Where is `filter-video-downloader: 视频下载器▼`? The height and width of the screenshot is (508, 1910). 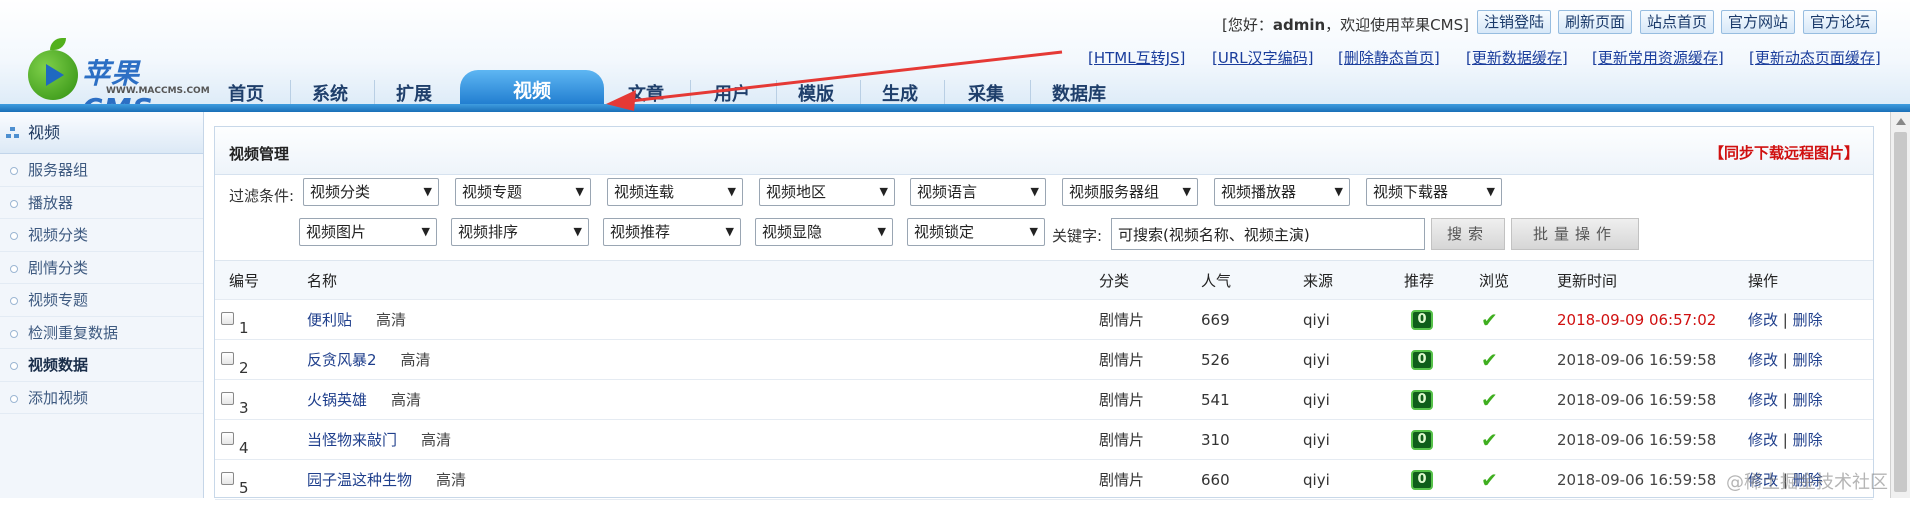
filter-video-downloader: 视频下载器▼ is located at coordinates (1434, 192).